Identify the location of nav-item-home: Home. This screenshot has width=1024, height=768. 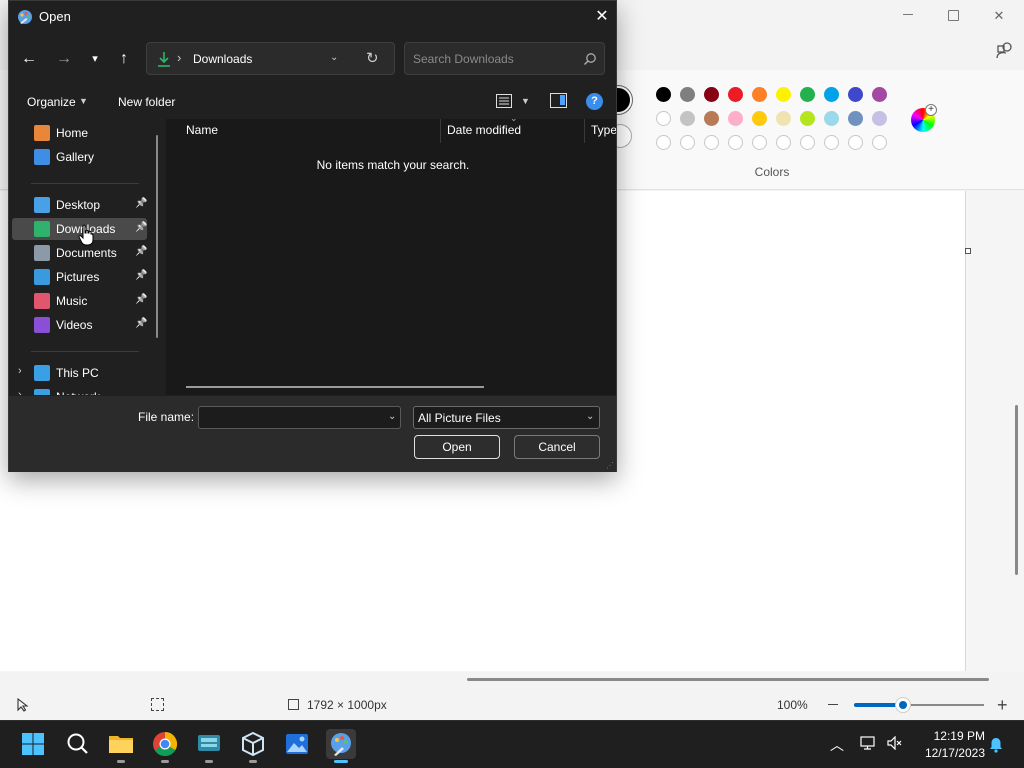
(79, 133).